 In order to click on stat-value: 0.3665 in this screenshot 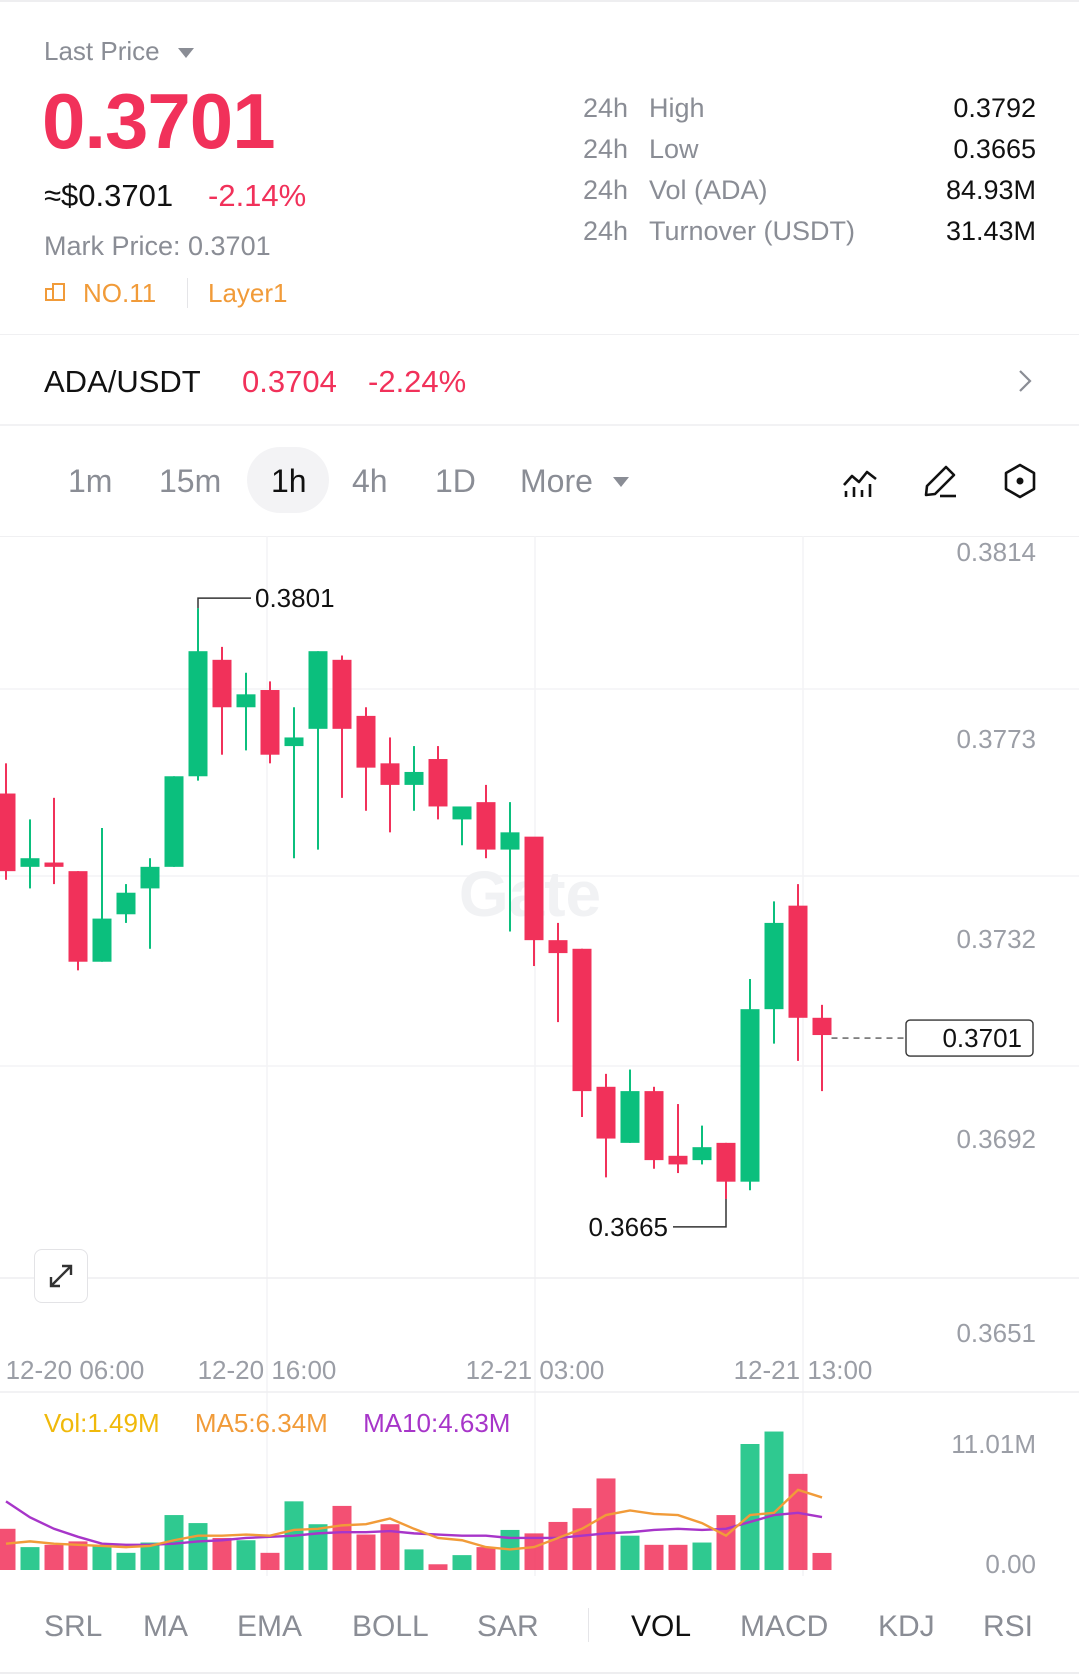, I will do `click(994, 149)`.